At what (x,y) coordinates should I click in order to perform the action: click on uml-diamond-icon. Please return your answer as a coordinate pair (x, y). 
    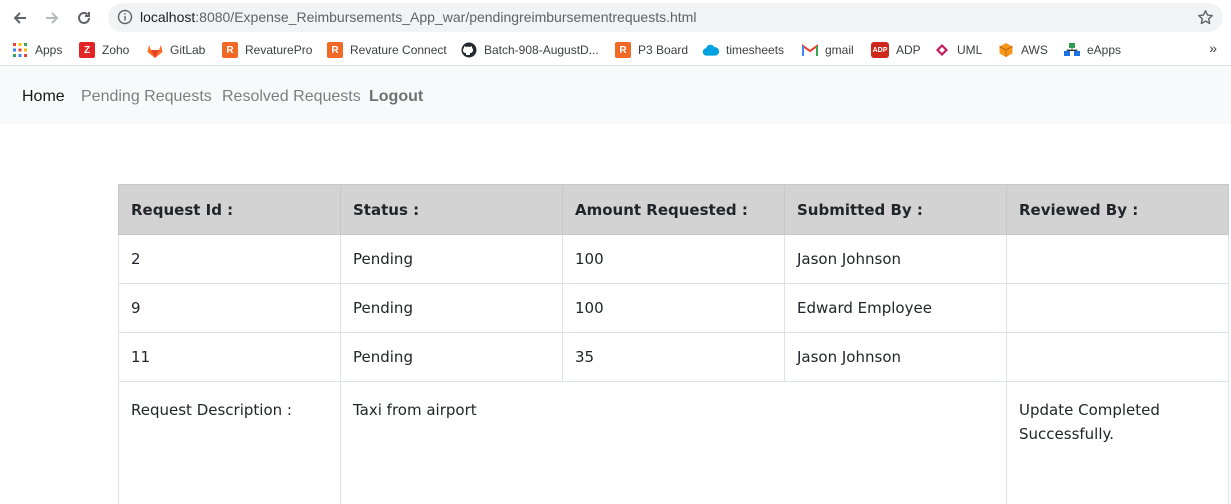
    Looking at the image, I should click on (942, 50).